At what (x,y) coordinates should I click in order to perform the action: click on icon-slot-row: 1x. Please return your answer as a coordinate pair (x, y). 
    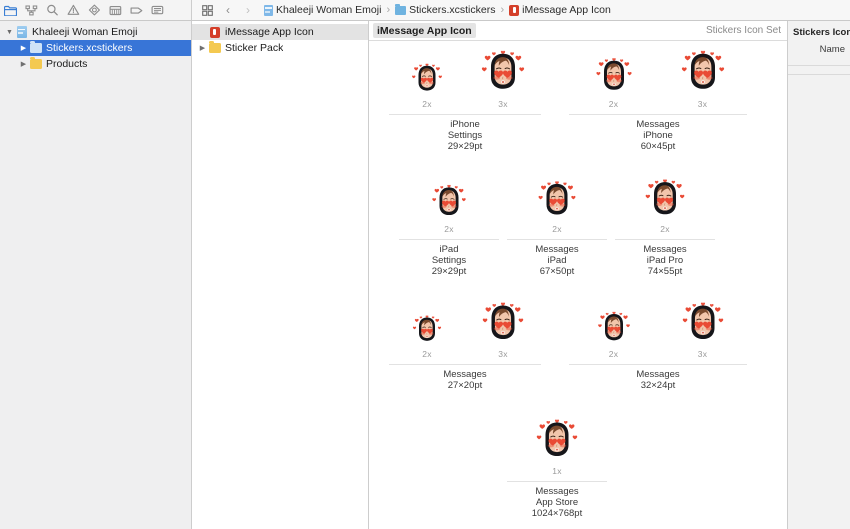
    Looking at the image, I should click on (557, 445).